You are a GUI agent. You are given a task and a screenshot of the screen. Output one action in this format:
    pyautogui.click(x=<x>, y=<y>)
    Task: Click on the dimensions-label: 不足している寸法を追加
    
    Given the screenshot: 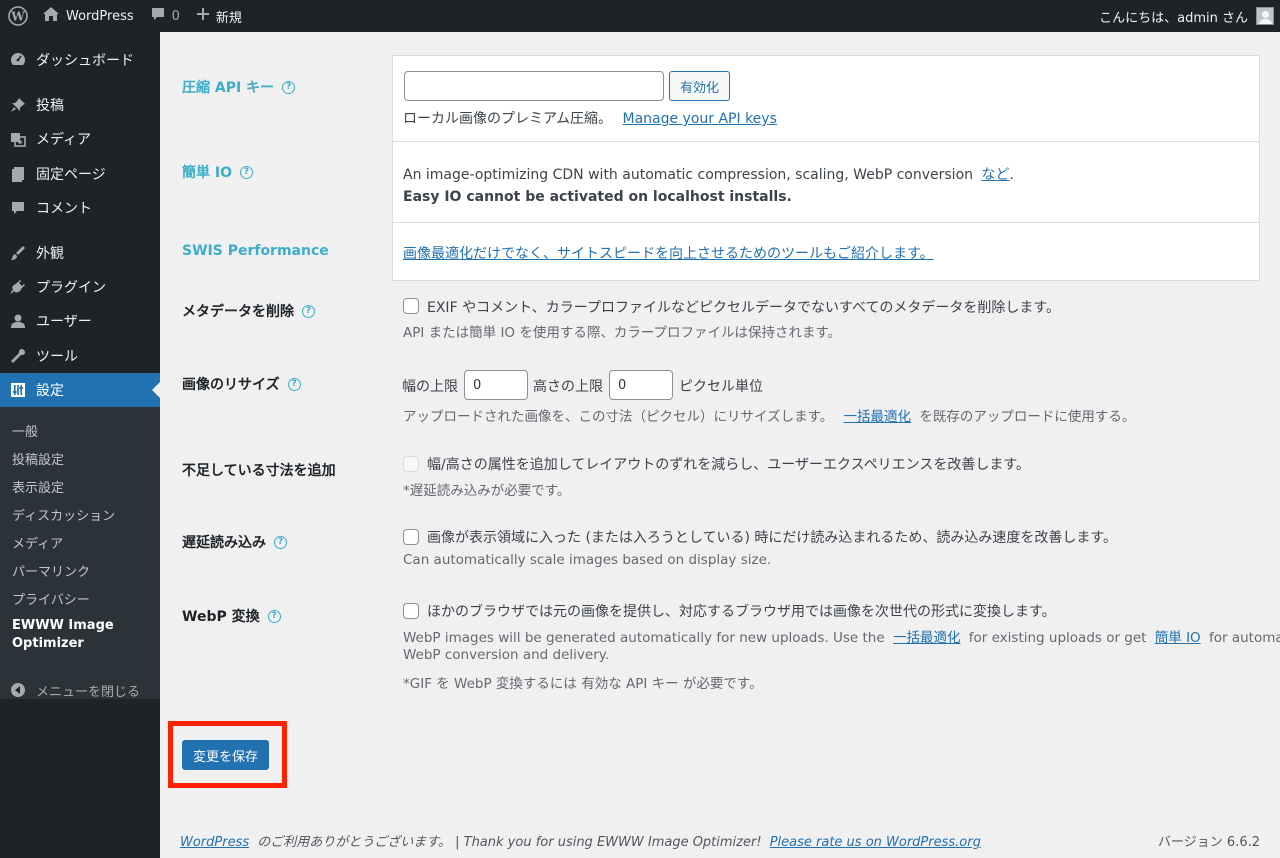 What is the action you would take?
    pyautogui.click(x=259, y=471)
    